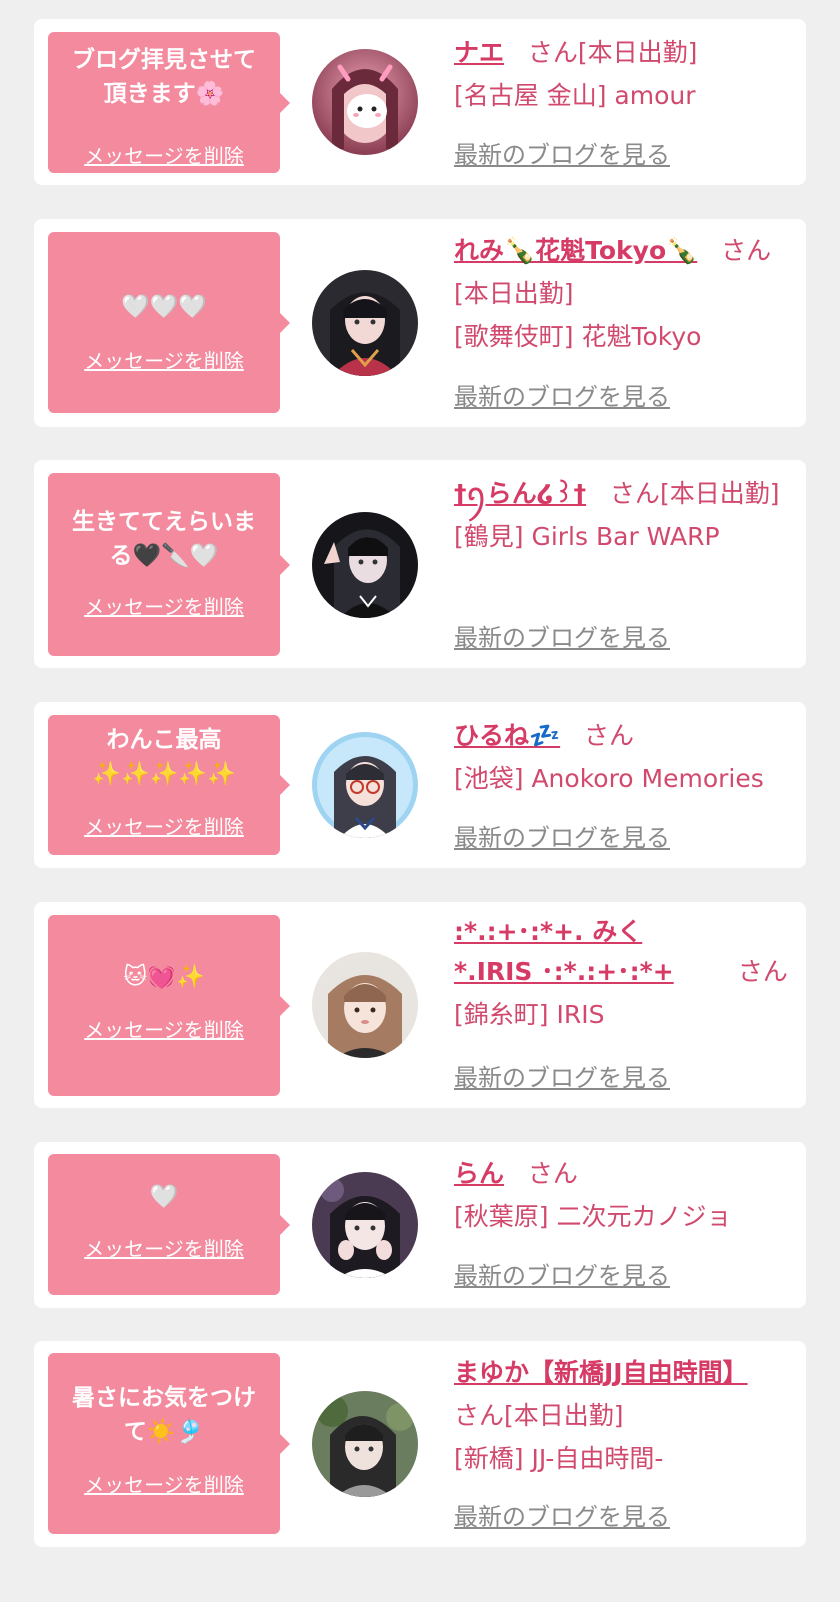 Image resolution: width=840 pixels, height=1602 pixels. I want to click on message-bubble: わんこ最高 ✨✨✨✨✨ メッセージを削除, so click(169, 785).